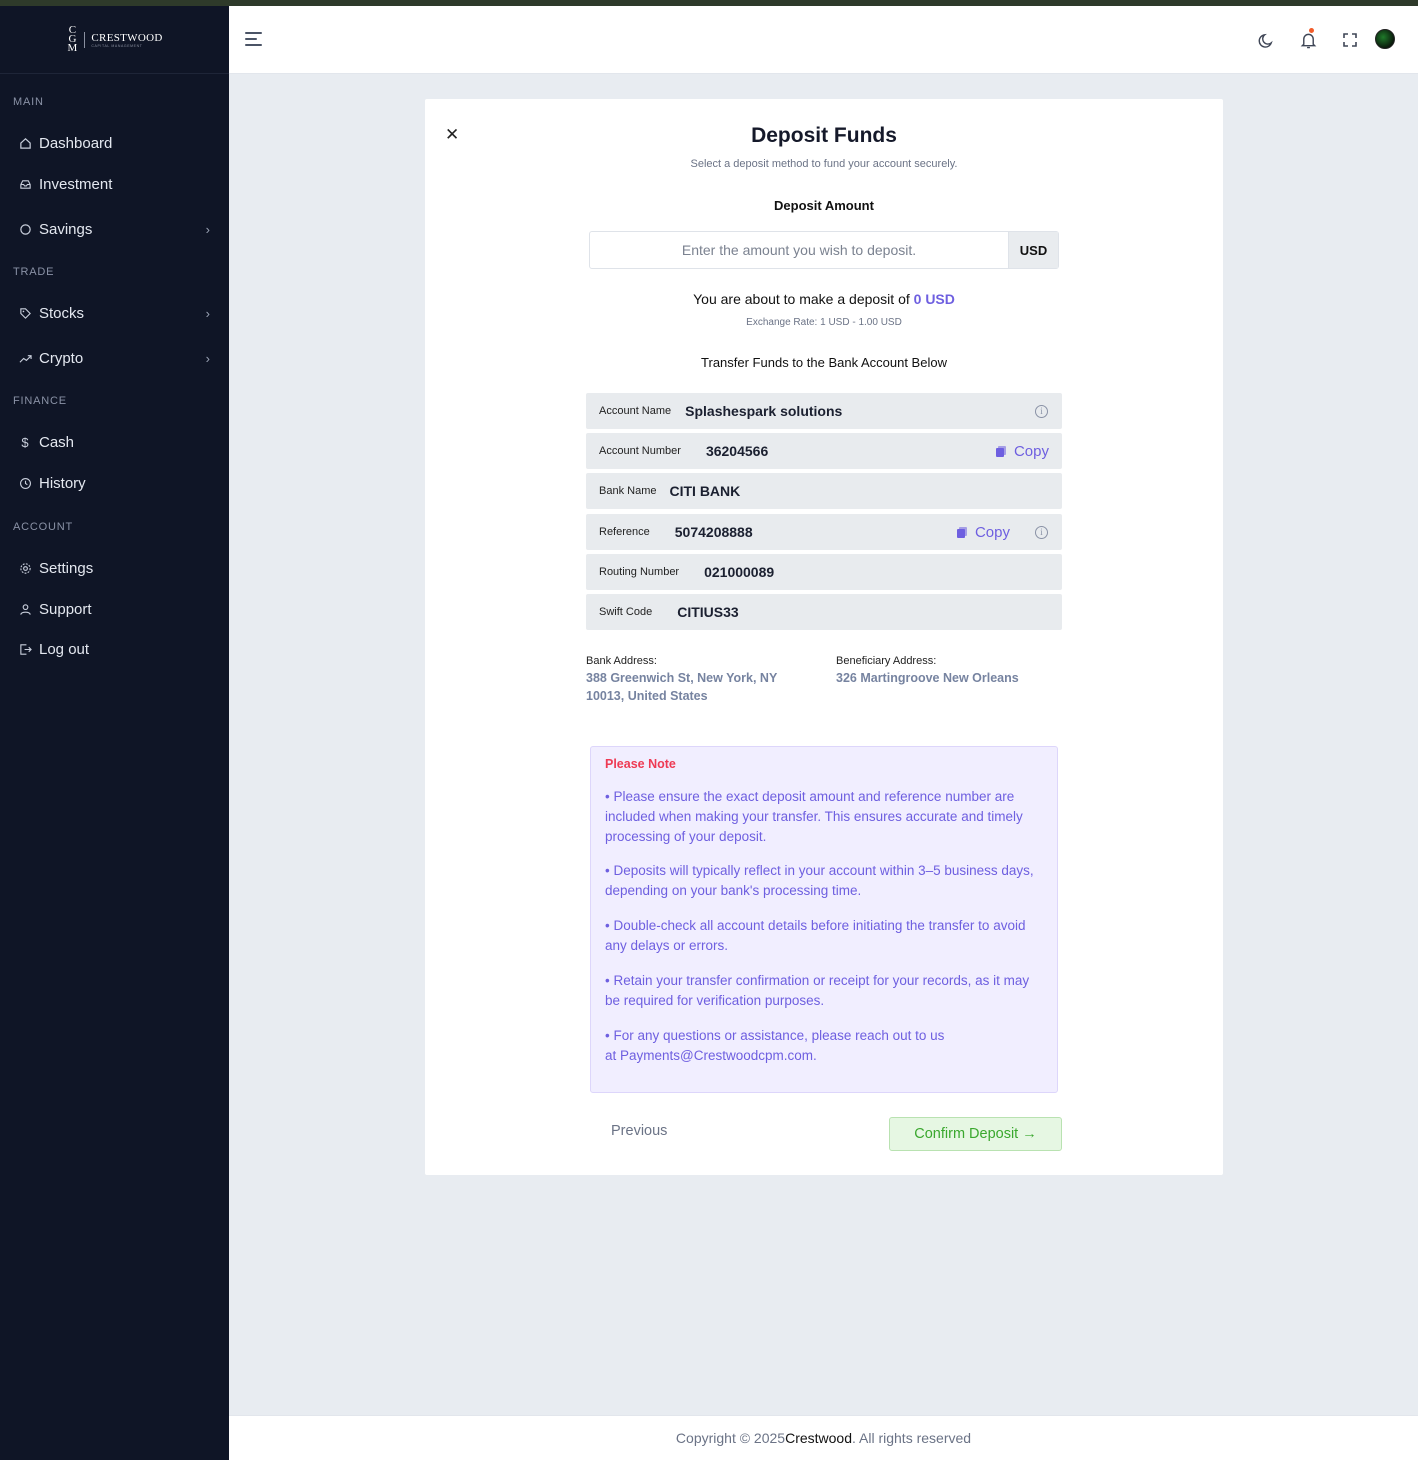 This screenshot has width=1418, height=1460. I want to click on account-name-row: Account Name Splashespark solutions i, so click(824, 411).